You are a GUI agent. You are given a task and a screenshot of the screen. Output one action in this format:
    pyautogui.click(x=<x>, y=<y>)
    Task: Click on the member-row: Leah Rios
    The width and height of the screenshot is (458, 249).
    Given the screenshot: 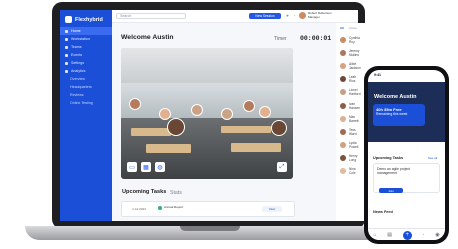 What is the action you would take?
    pyautogui.click(x=351, y=79)
    